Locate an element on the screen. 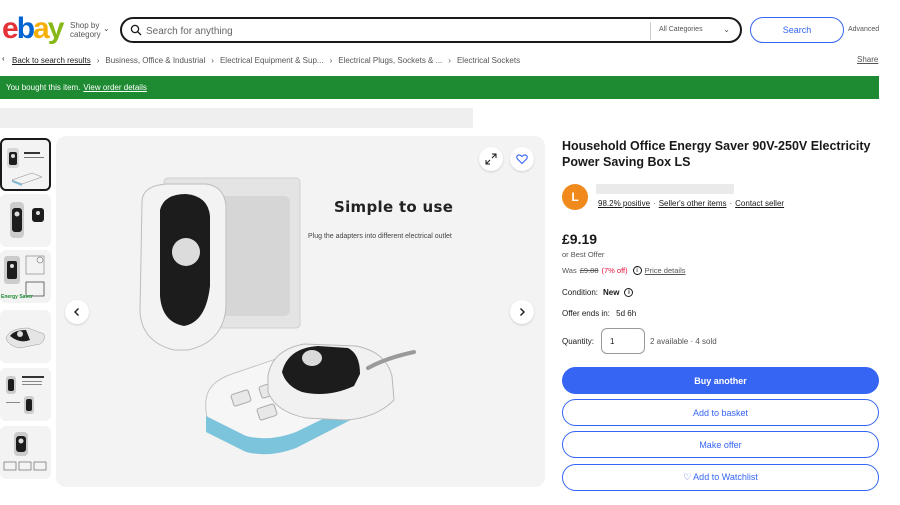 The image size is (900, 505). search-bar: All Categories ⌄ is located at coordinates (431, 30).